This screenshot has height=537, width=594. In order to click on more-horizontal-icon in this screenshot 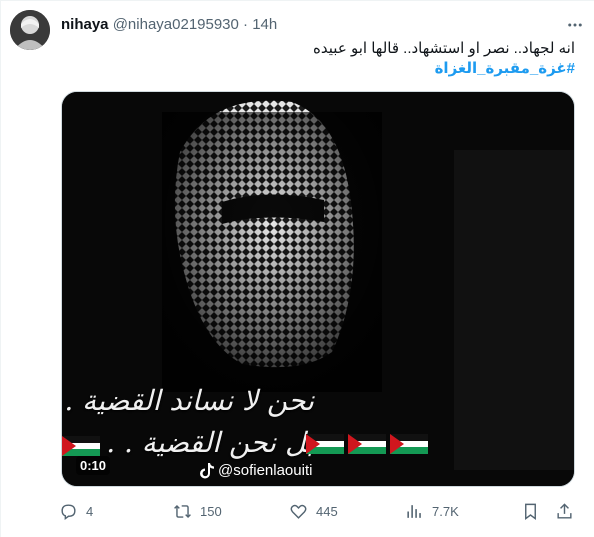, I will do `click(575, 25)`.